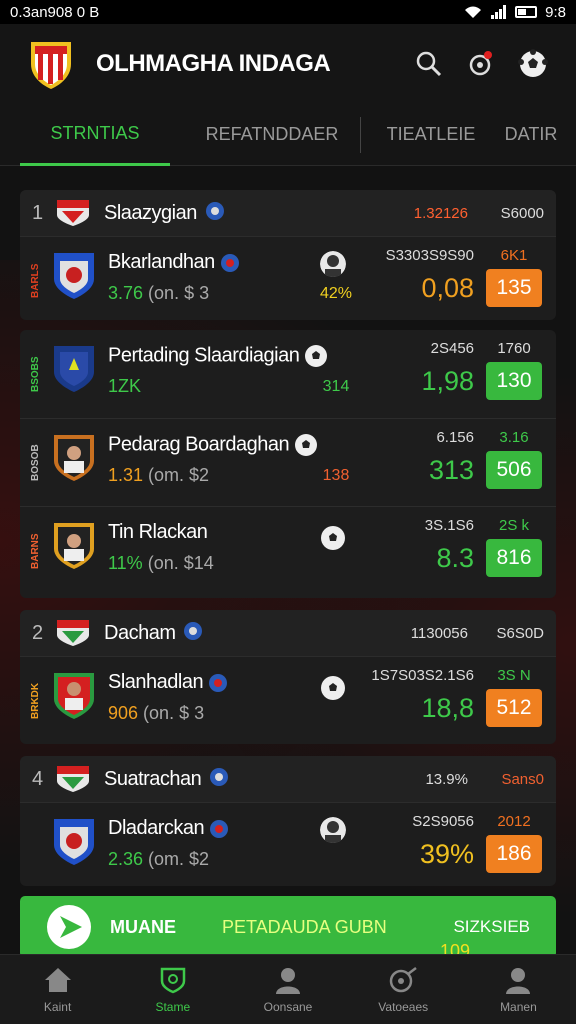 The width and height of the screenshot is (576, 1024). Describe the element at coordinates (440, 213) in the screenshot. I see `group-value: 1.32126` at that location.